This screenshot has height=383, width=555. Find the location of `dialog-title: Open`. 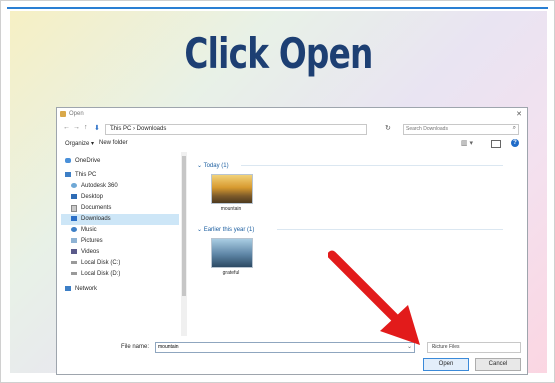

dialog-title: Open is located at coordinates (76, 114).